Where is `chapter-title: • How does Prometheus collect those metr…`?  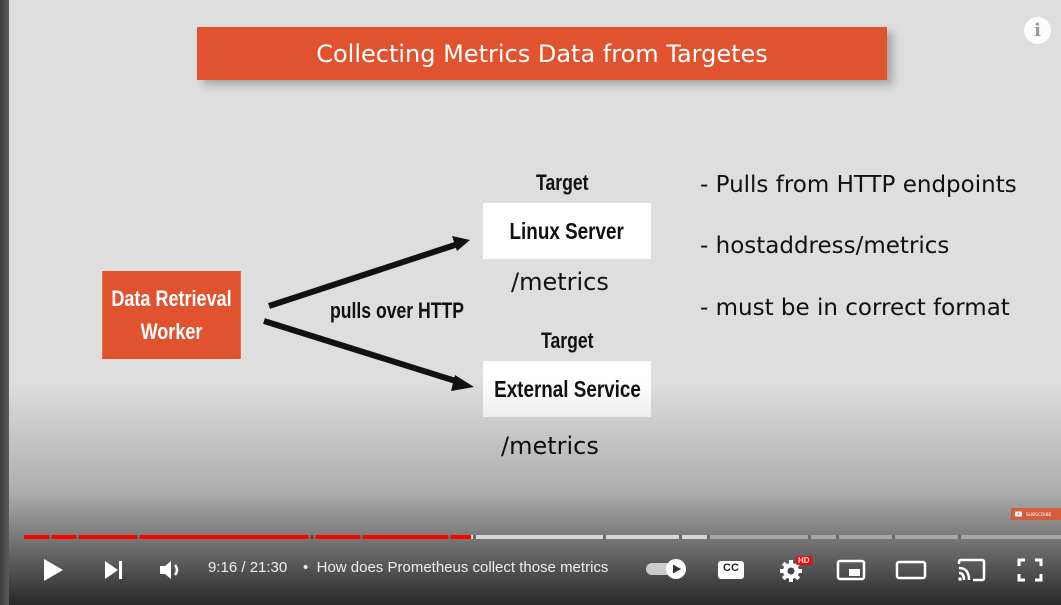
chapter-title: • How does Prometheus collect those metr… is located at coordinates (455, 567).